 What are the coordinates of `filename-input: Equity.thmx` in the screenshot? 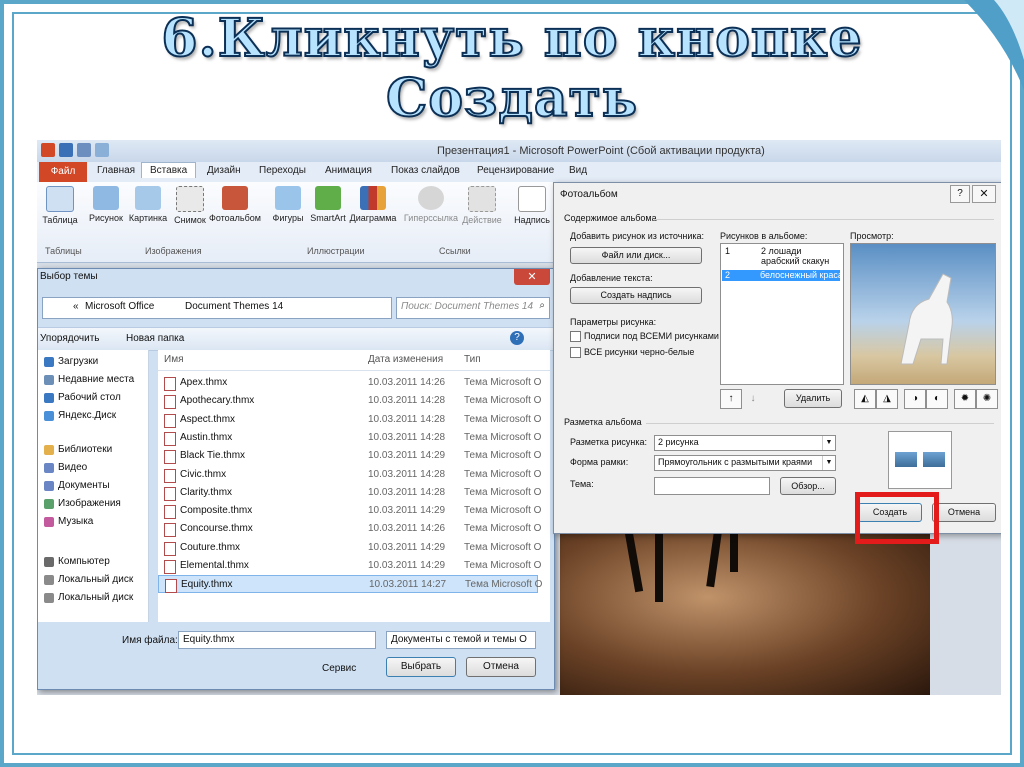 It's located at (277, 640).